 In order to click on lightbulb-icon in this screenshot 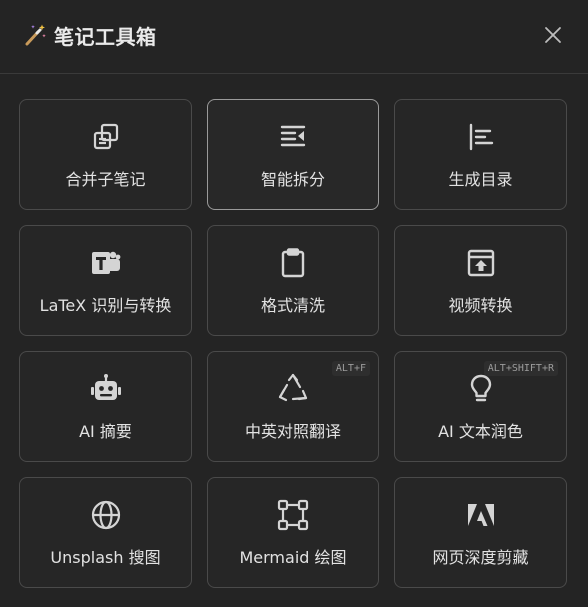, I will do `click(481, 389)`.